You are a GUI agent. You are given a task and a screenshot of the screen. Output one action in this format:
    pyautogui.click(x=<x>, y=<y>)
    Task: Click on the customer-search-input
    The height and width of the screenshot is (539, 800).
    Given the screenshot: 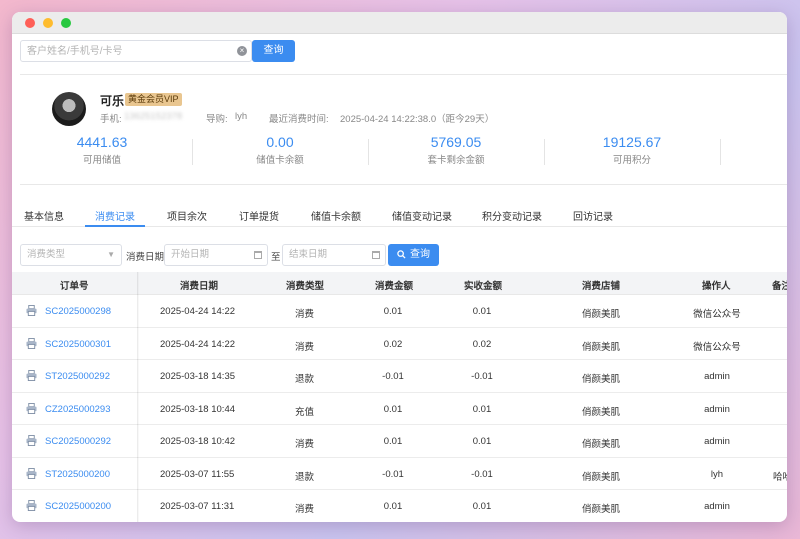 What is the action you would take?
    pyautogui.click(x=126, y=51)
    